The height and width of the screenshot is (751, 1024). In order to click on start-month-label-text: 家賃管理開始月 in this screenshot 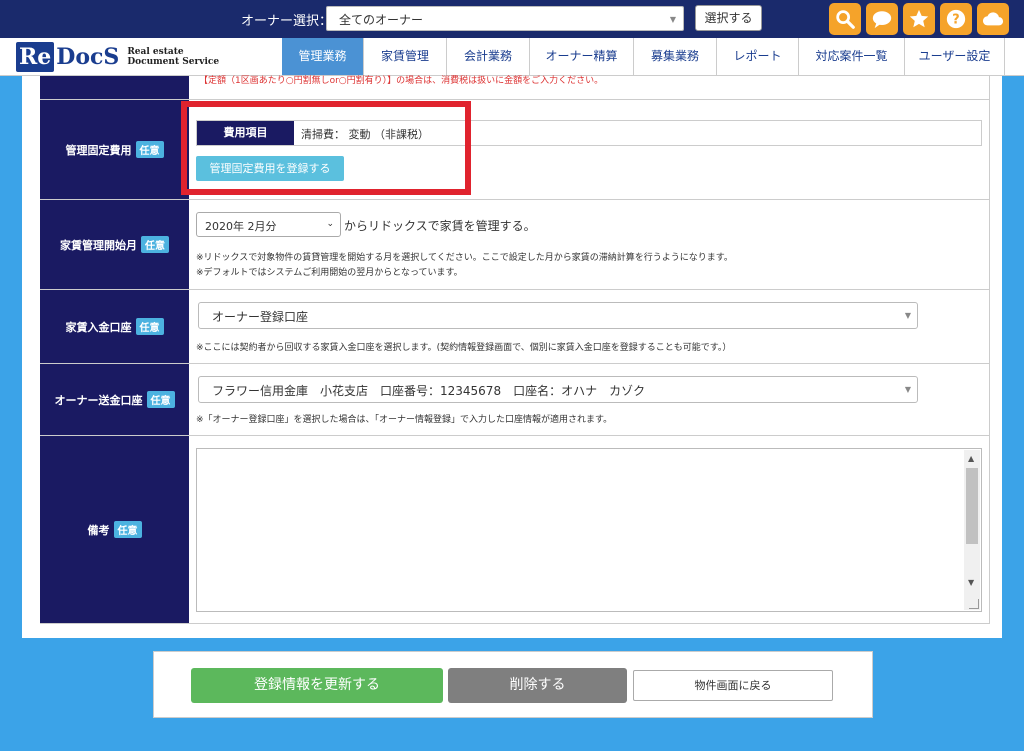, I will do `click(98, 245)`.